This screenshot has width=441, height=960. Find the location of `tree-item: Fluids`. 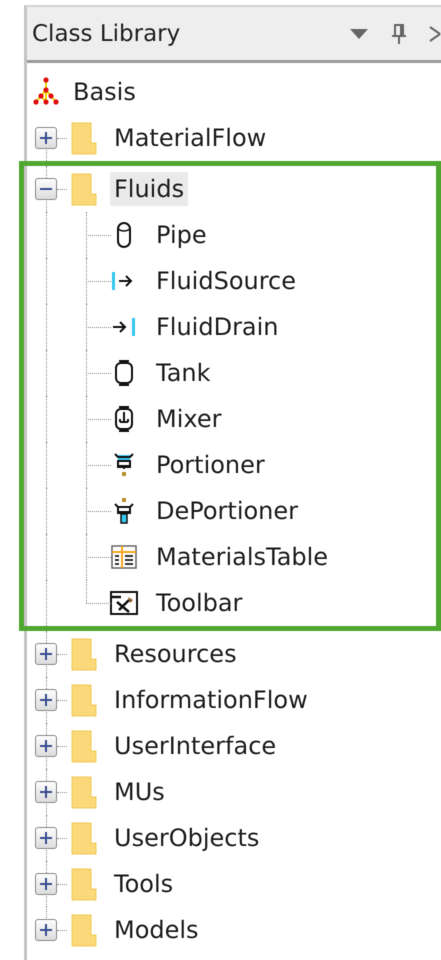

tree-item: Fluids is located at coordinates (149, 189).